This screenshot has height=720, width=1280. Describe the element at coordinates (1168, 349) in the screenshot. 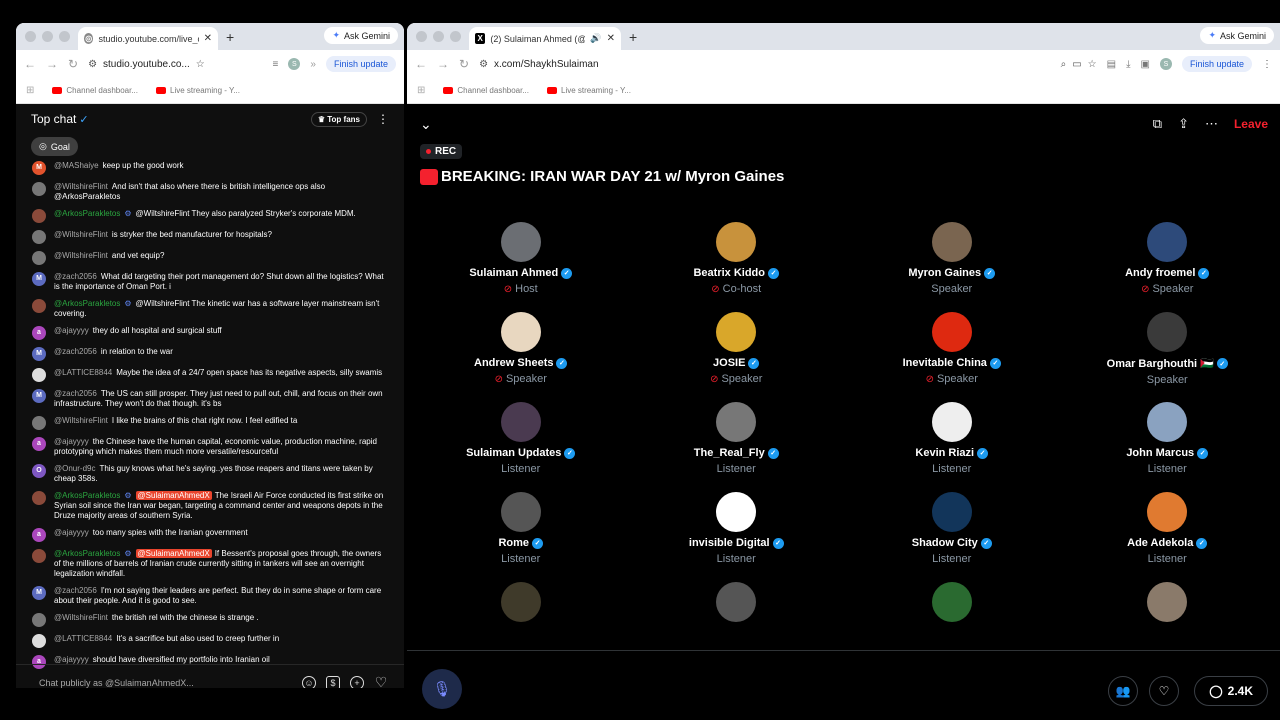

I see `participant: Omar Barghouthi 🇵🇸 ✓ Speaker` at that location.